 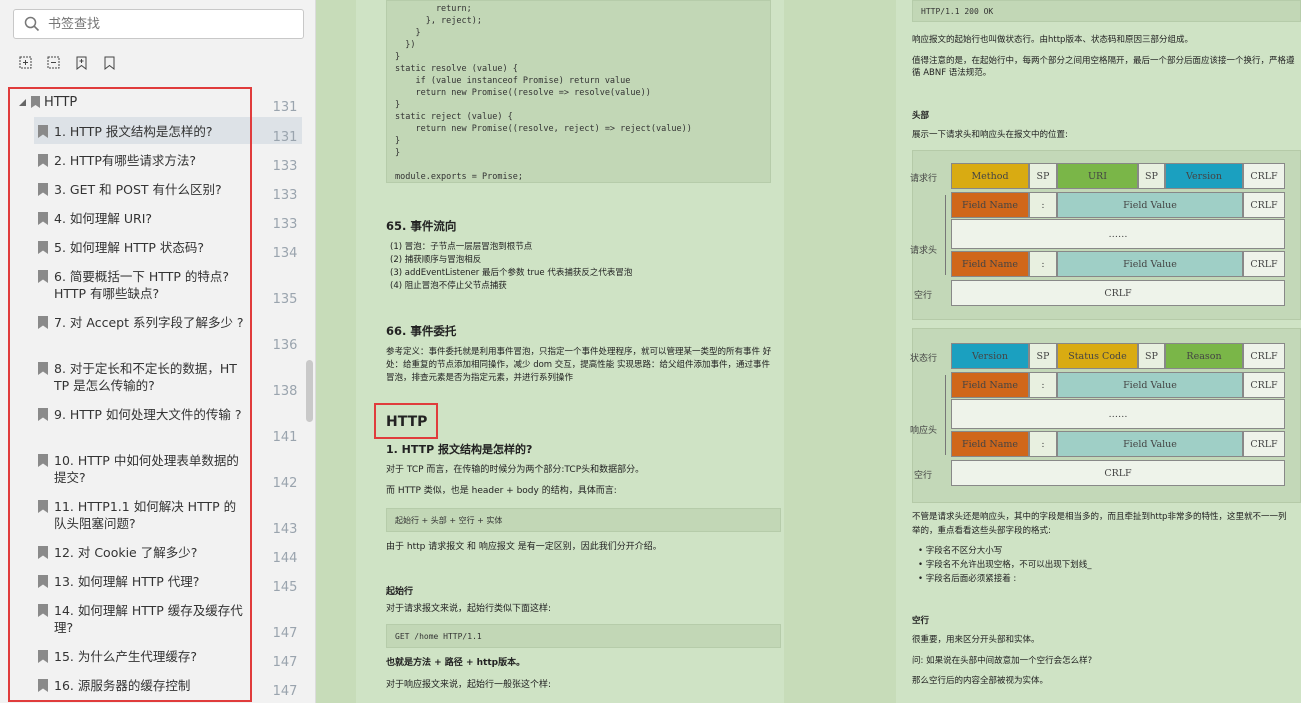 I want to click on code-line: module.exports = Promise;, so click(x=459, y=177).